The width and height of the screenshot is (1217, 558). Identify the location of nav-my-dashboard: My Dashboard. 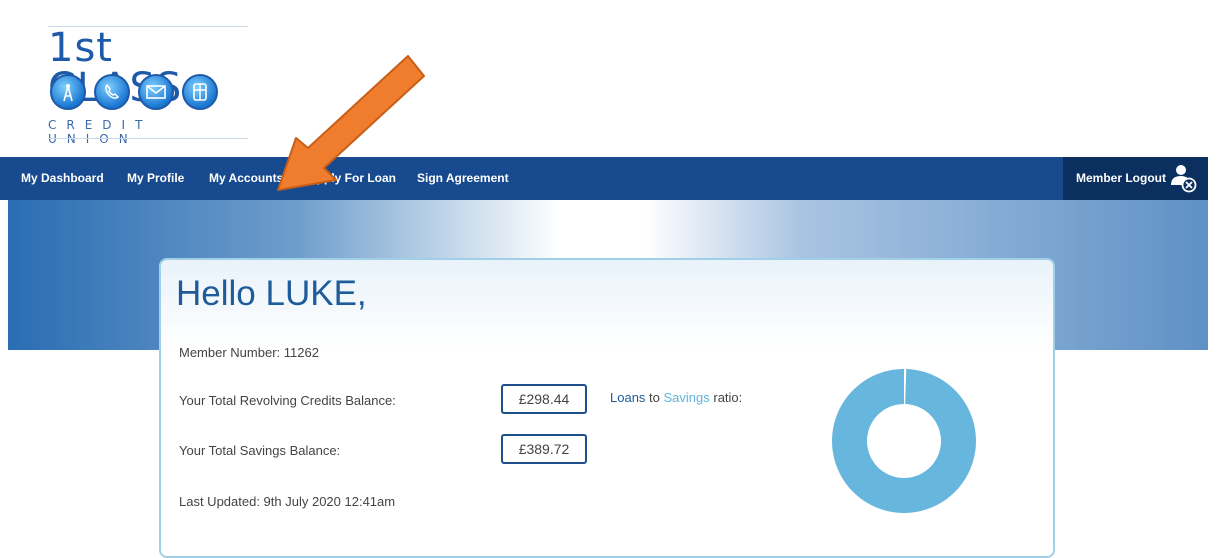
(62, 178).